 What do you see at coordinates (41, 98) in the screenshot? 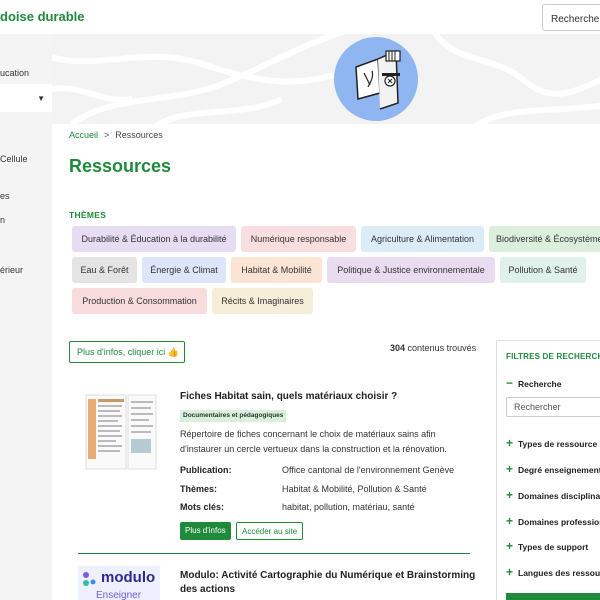
I see `chevron-down-icon: ▼` at bounding box center [41, 98].